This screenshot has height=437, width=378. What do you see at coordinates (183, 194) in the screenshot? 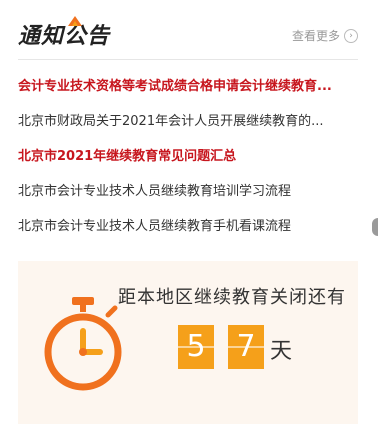
I see `news-item: 北京市会计专业技术人员继续教育培训学习流程` at bounding box center [183, 194].